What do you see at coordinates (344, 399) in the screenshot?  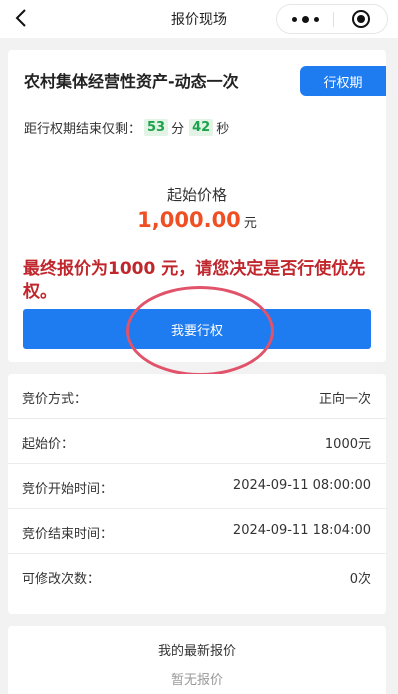 I see `detail-value: 正向一次` at bounding box center [344, 399].